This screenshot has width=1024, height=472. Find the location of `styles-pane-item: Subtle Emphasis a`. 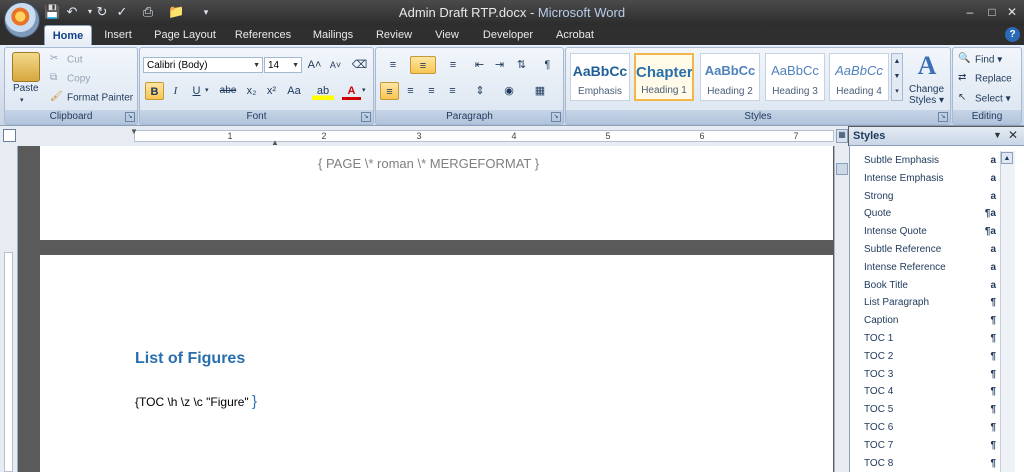

styles-pane-item: Subtle Emphasis a is located at coordinates (931, 161).